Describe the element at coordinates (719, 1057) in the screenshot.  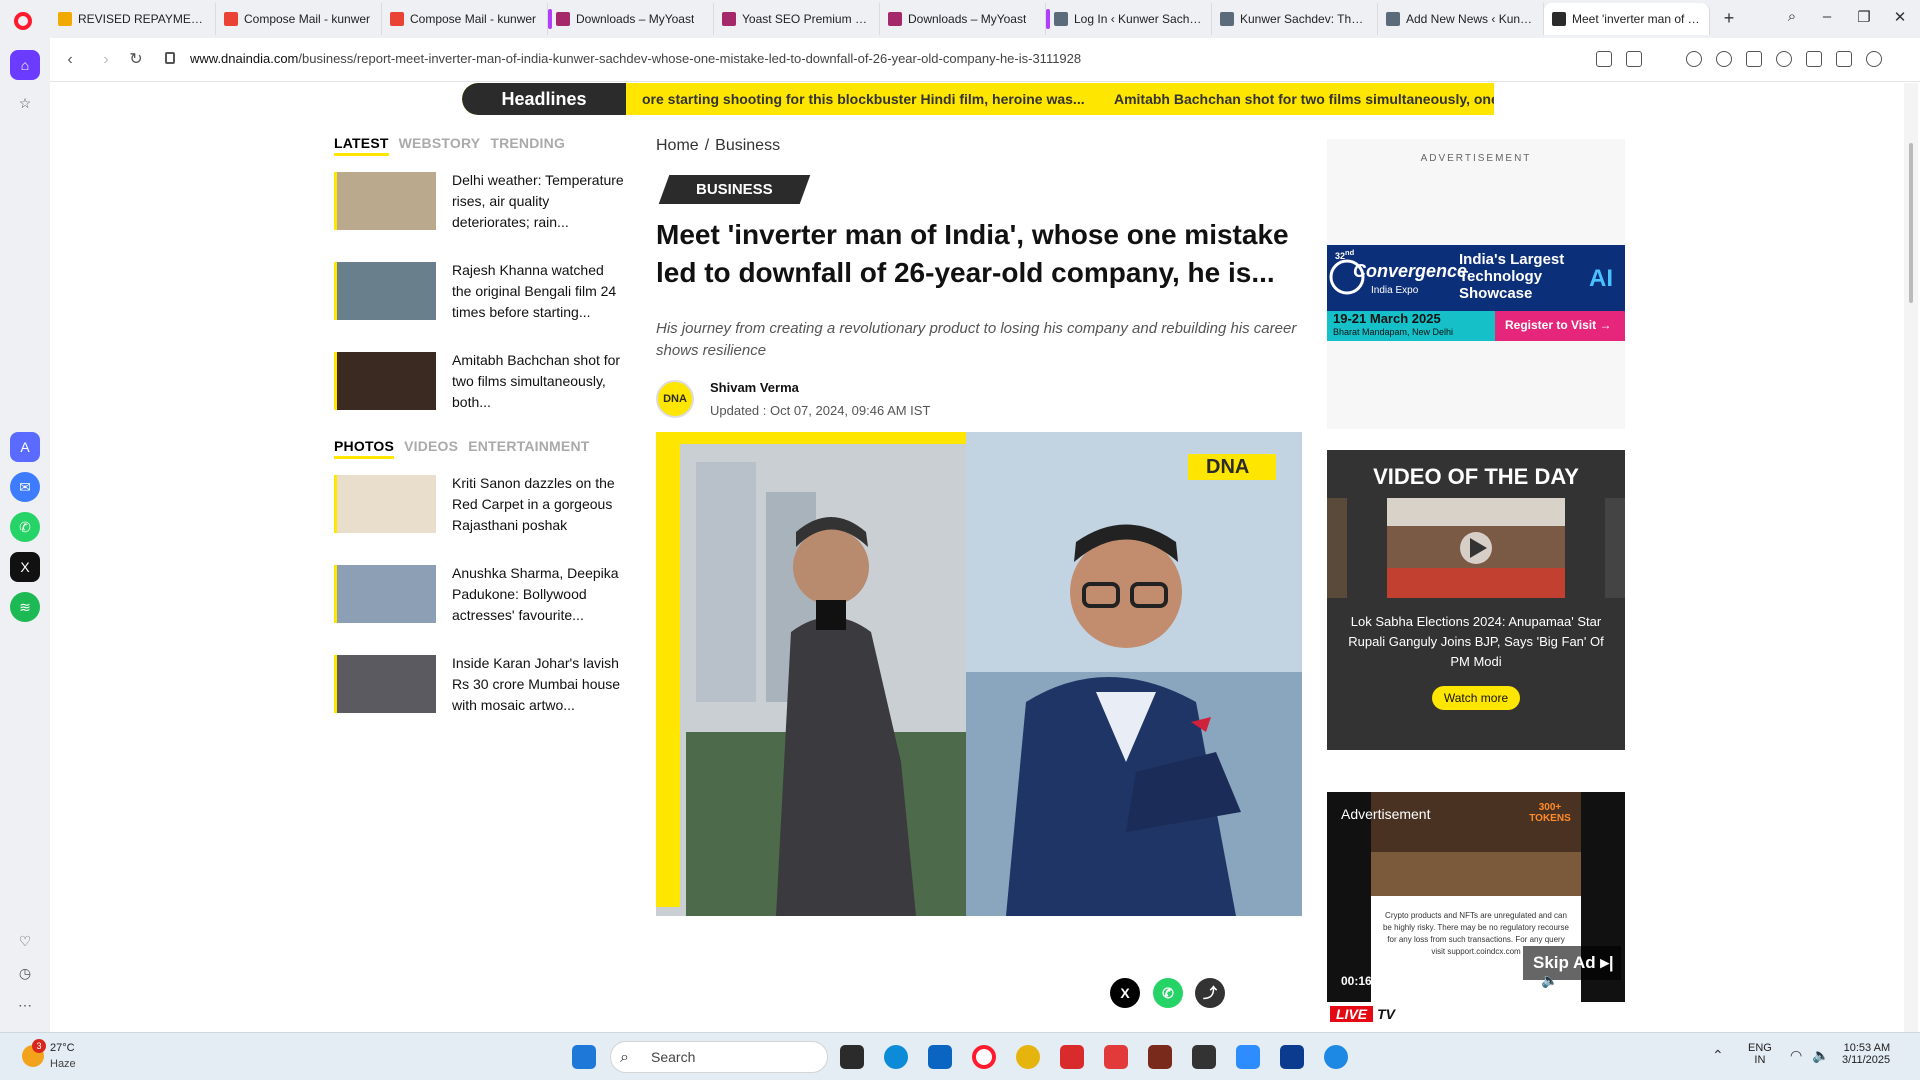
I see `taskbar-search: Search` at that location.